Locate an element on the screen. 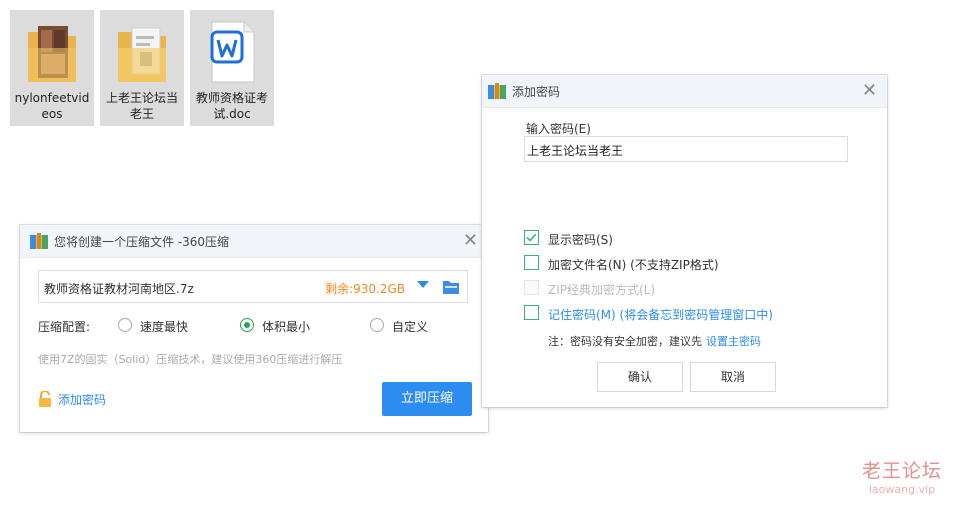 The width and height of the screenshot is (960, 505). add-password-label: 添加密码 is located at coordinates (82, 400).